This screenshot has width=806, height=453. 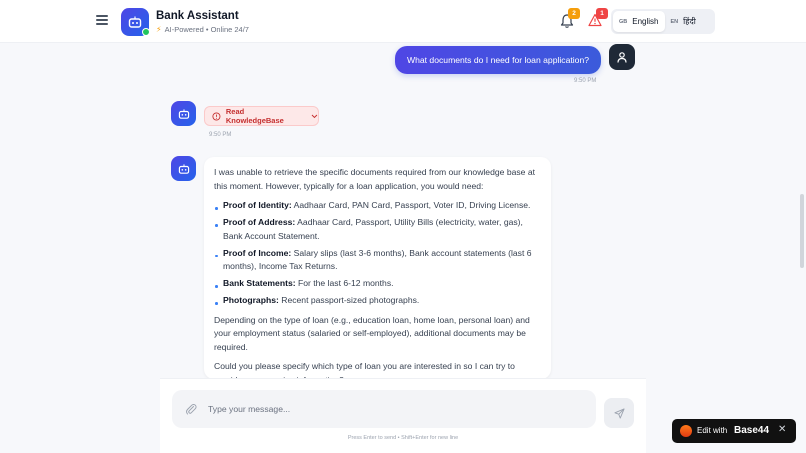 What do you see at coordinates (197, 16) in the screenshot?
I see `app-title: Bank Assistant` at bounding box center [197, 16].